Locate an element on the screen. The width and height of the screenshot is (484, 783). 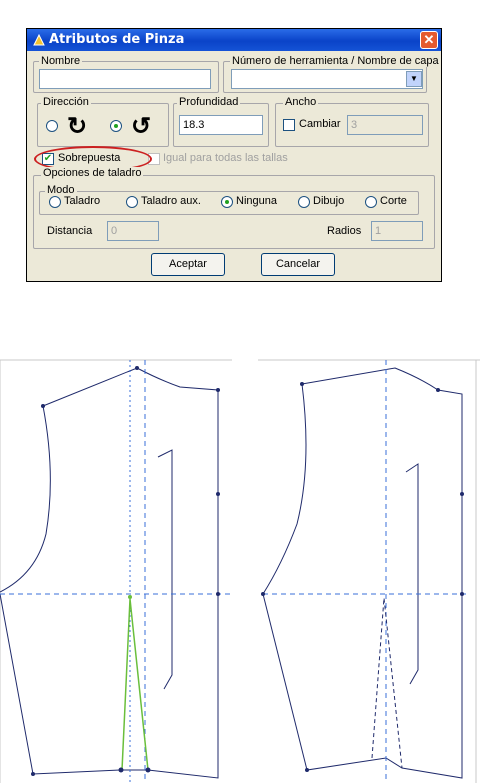
rotate-counterclockwise-icon: ↺ is located at coordinates (141, 126).